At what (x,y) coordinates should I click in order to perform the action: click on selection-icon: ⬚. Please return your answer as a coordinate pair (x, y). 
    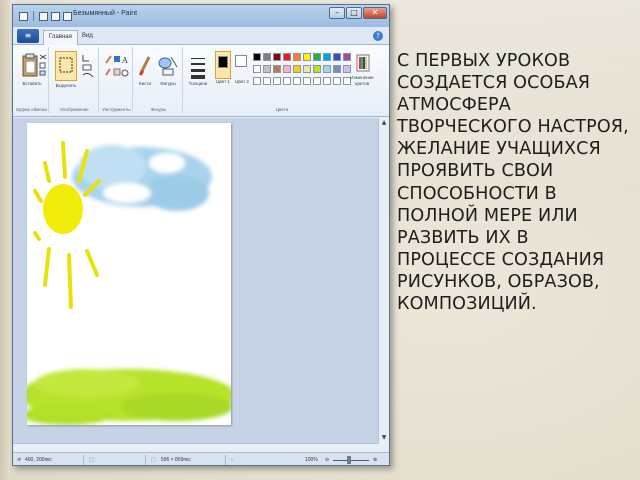
    Looking at the image, I should click on (91, 460).